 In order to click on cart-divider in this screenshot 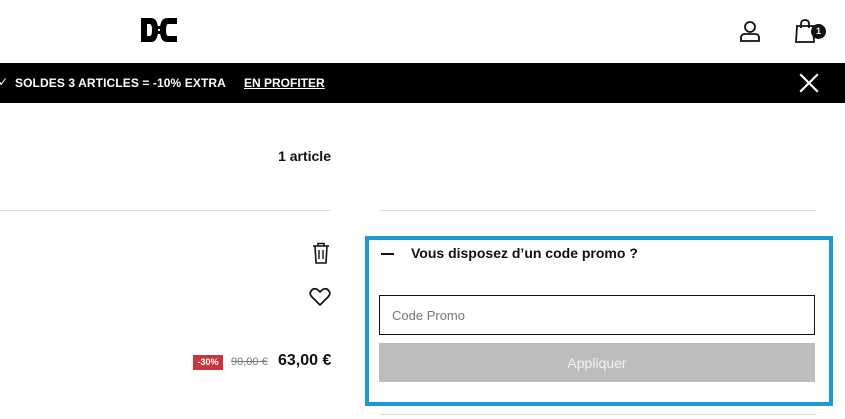, I will do `click(165, 210)`.